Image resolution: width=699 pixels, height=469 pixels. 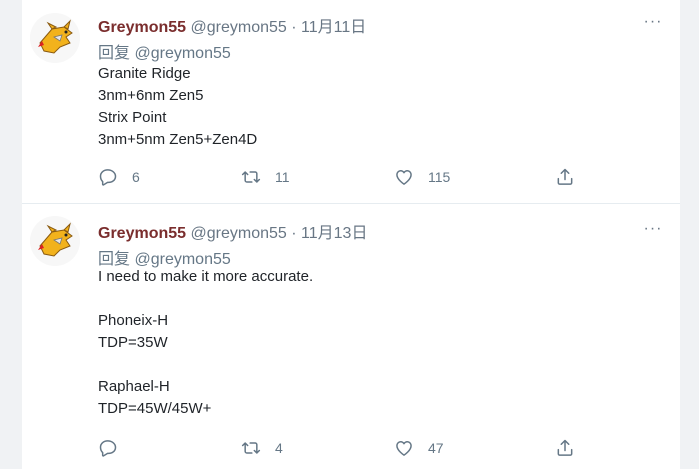 What do you see at coordinates (136, 177) in the screenshot?
I see `reply-count: 6` at bounding box center [136, 177].